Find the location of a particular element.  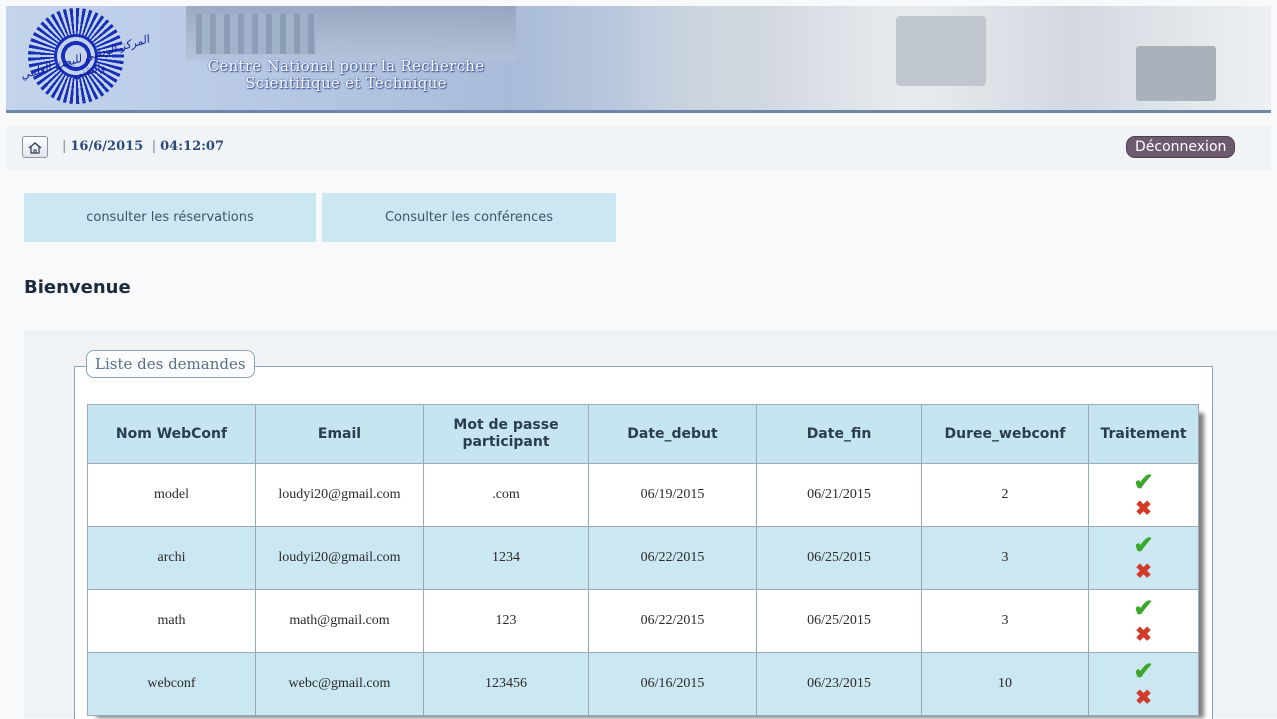

home-icon is located at coordinates (35, 147).